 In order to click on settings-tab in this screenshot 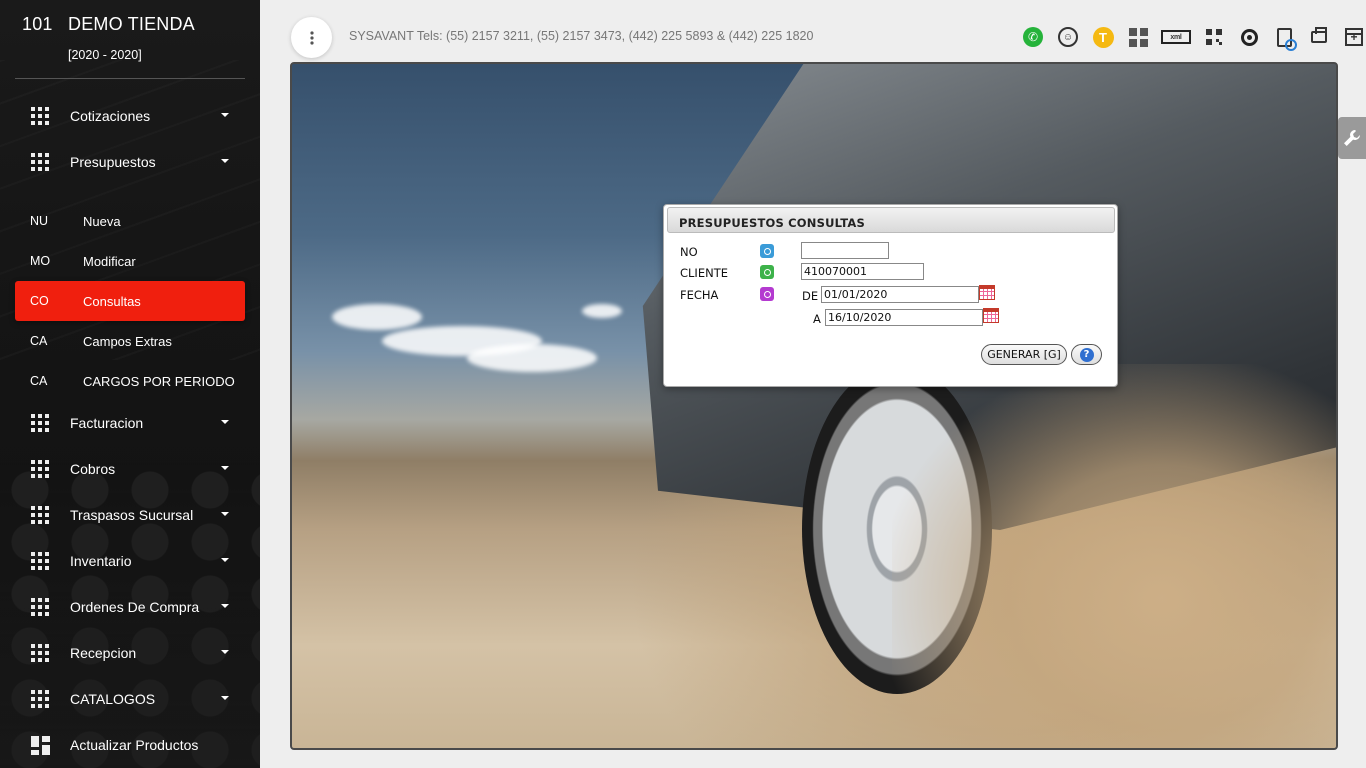, I will do `click(1352, 138)`.